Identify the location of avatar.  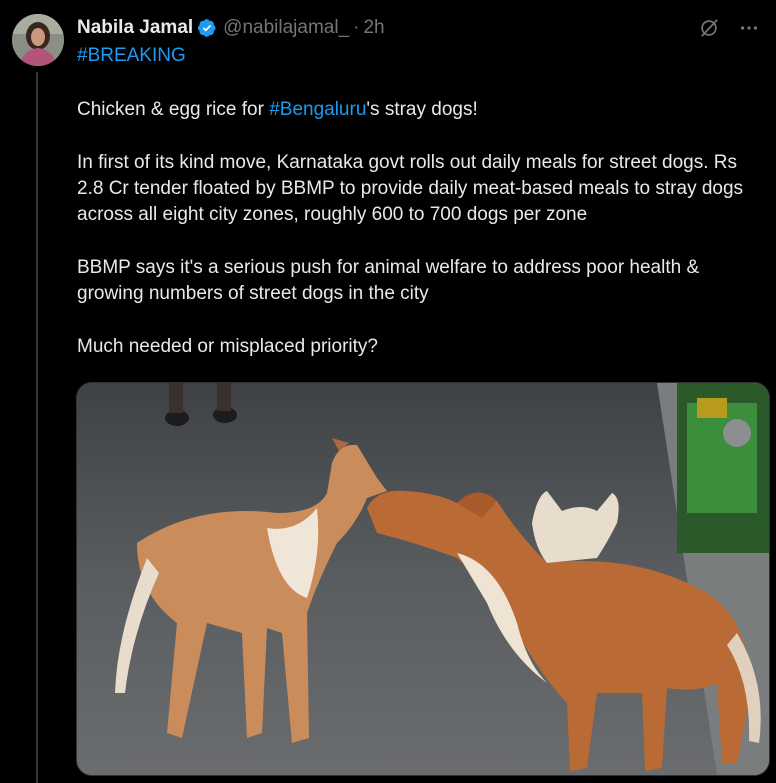
(38, 40).